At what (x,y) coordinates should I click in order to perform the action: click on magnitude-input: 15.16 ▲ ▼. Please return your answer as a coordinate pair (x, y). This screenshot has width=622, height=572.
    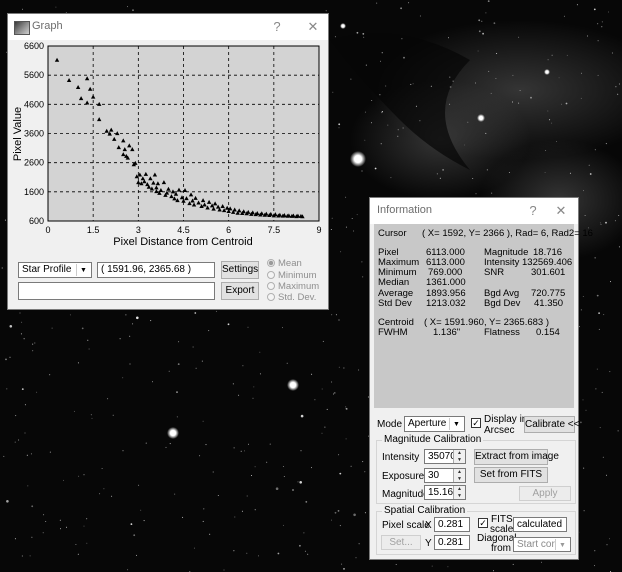
    Looking at the image, I should click on (445, 492).